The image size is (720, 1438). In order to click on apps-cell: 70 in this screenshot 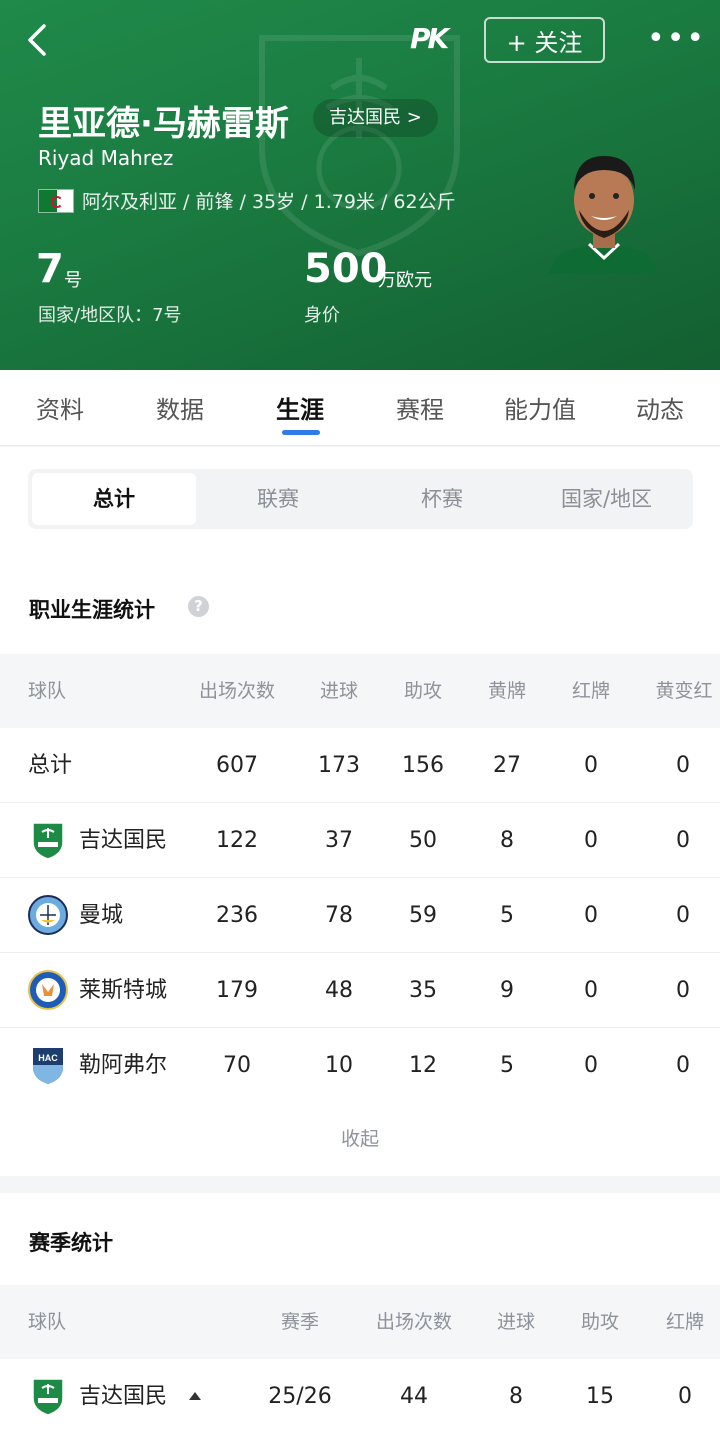, I will do `click(237, 1065)`.